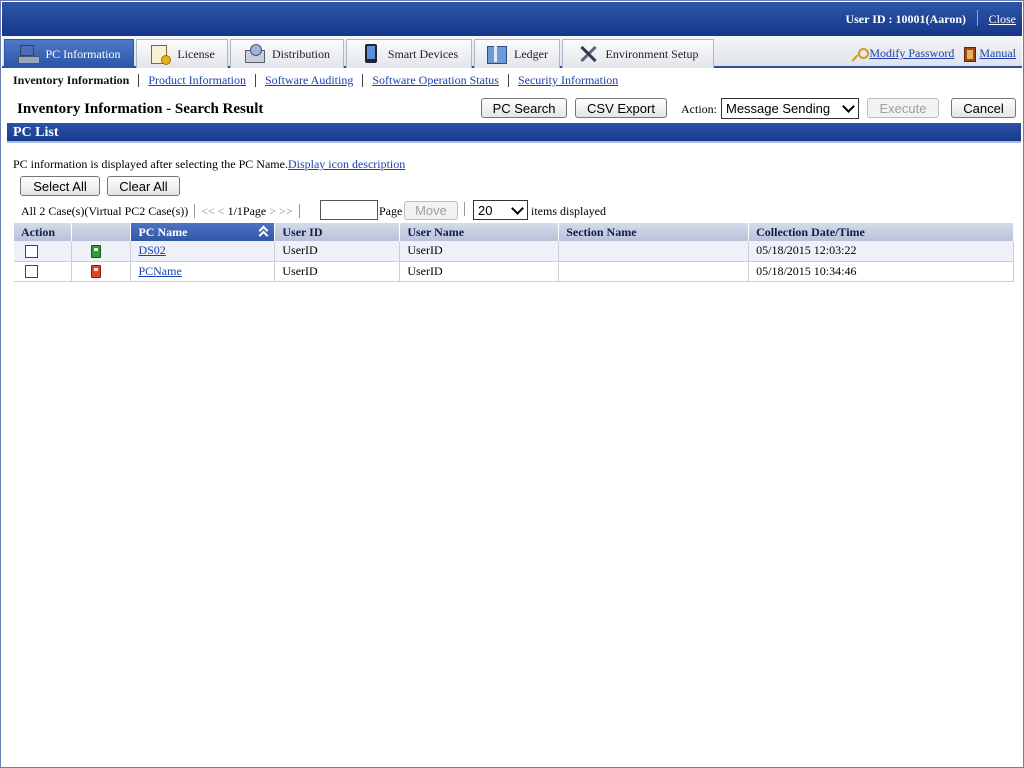 This screenshot has width=1024, height=768. I want to click on result-summary: All 2 Case(s)(Virtual PC2 Case(s)), so click(105, 210).